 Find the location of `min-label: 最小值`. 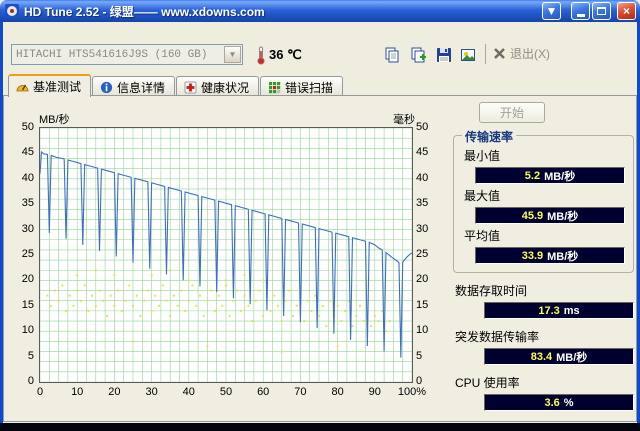

min-label: 最小值 is located at coordinates (482, 156).